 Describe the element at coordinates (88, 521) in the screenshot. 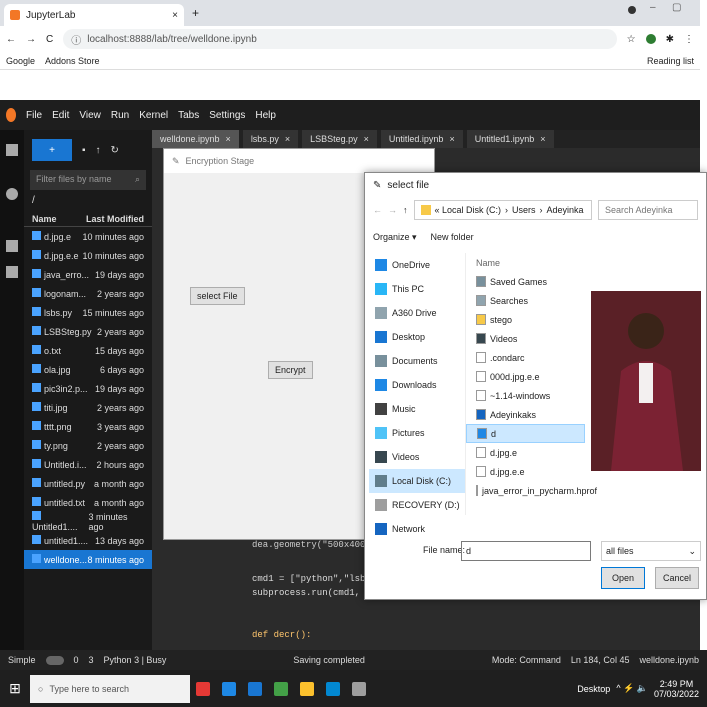

I see `file-row: Untitled1.... 3 minutes ago` at that location.